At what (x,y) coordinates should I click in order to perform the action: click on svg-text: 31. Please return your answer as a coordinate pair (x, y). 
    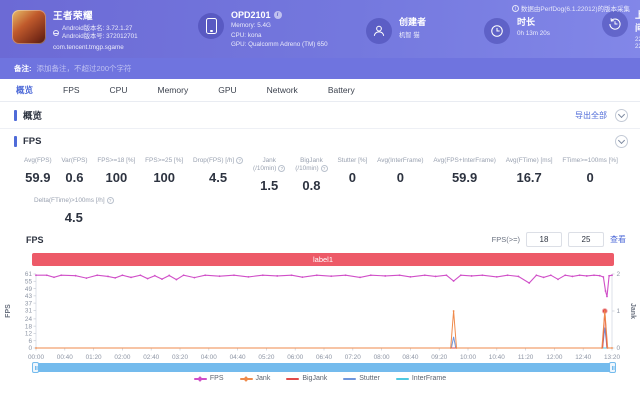
    Looking at the image, I should click on (29, 311).